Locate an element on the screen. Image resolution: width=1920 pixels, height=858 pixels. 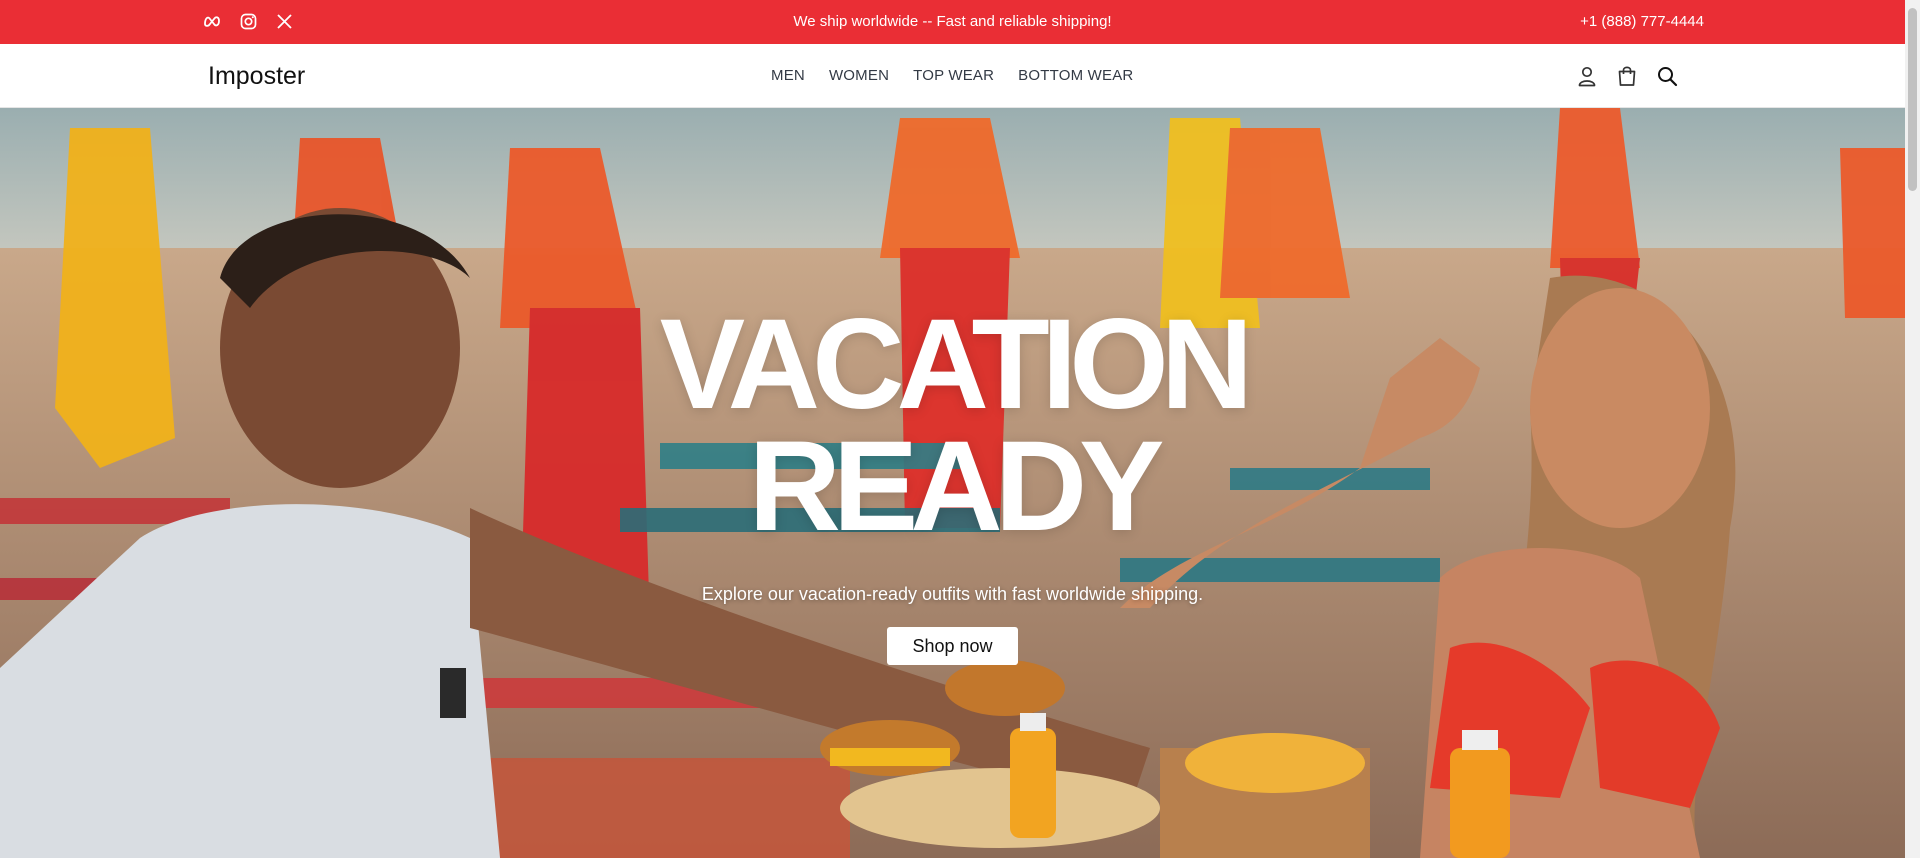
nav-actions is located at coordinates (1627, 76).